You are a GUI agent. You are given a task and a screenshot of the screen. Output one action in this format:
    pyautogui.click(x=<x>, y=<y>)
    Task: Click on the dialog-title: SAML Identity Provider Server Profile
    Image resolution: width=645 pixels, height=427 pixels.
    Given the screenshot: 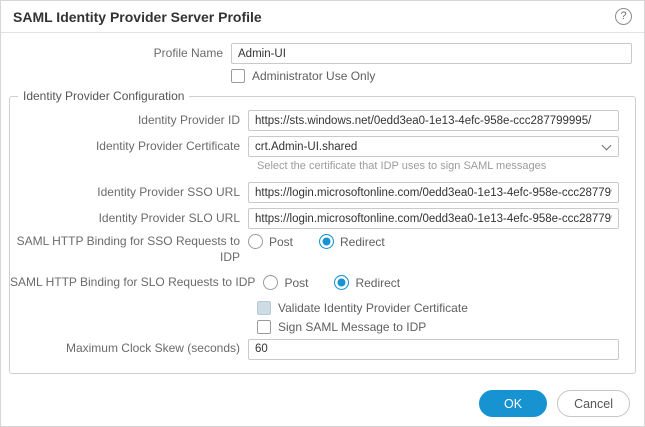 What is the action you would take?
    pyautogui.click(x=137, y=16)
    